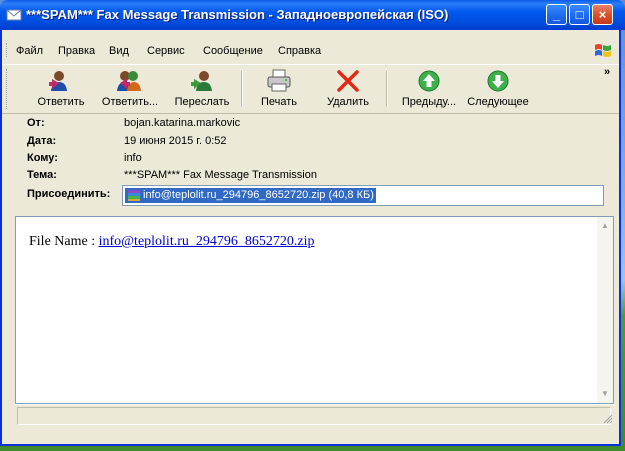 The image size is (625, 451). Describe the element at coordinates (498, 102) in the screenshot. I see `next-label: Следующее` at that location.